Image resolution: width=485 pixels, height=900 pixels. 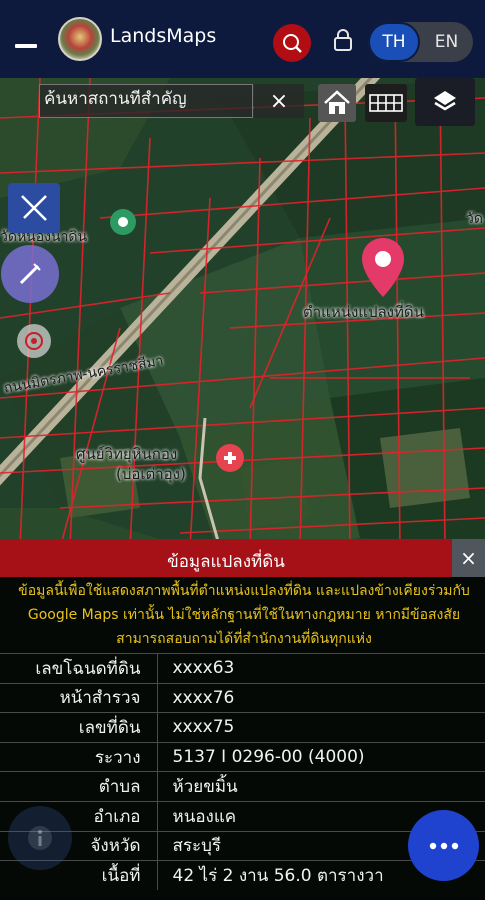 I want to click on close-panel-button: ×, so click(x=468, y=558).